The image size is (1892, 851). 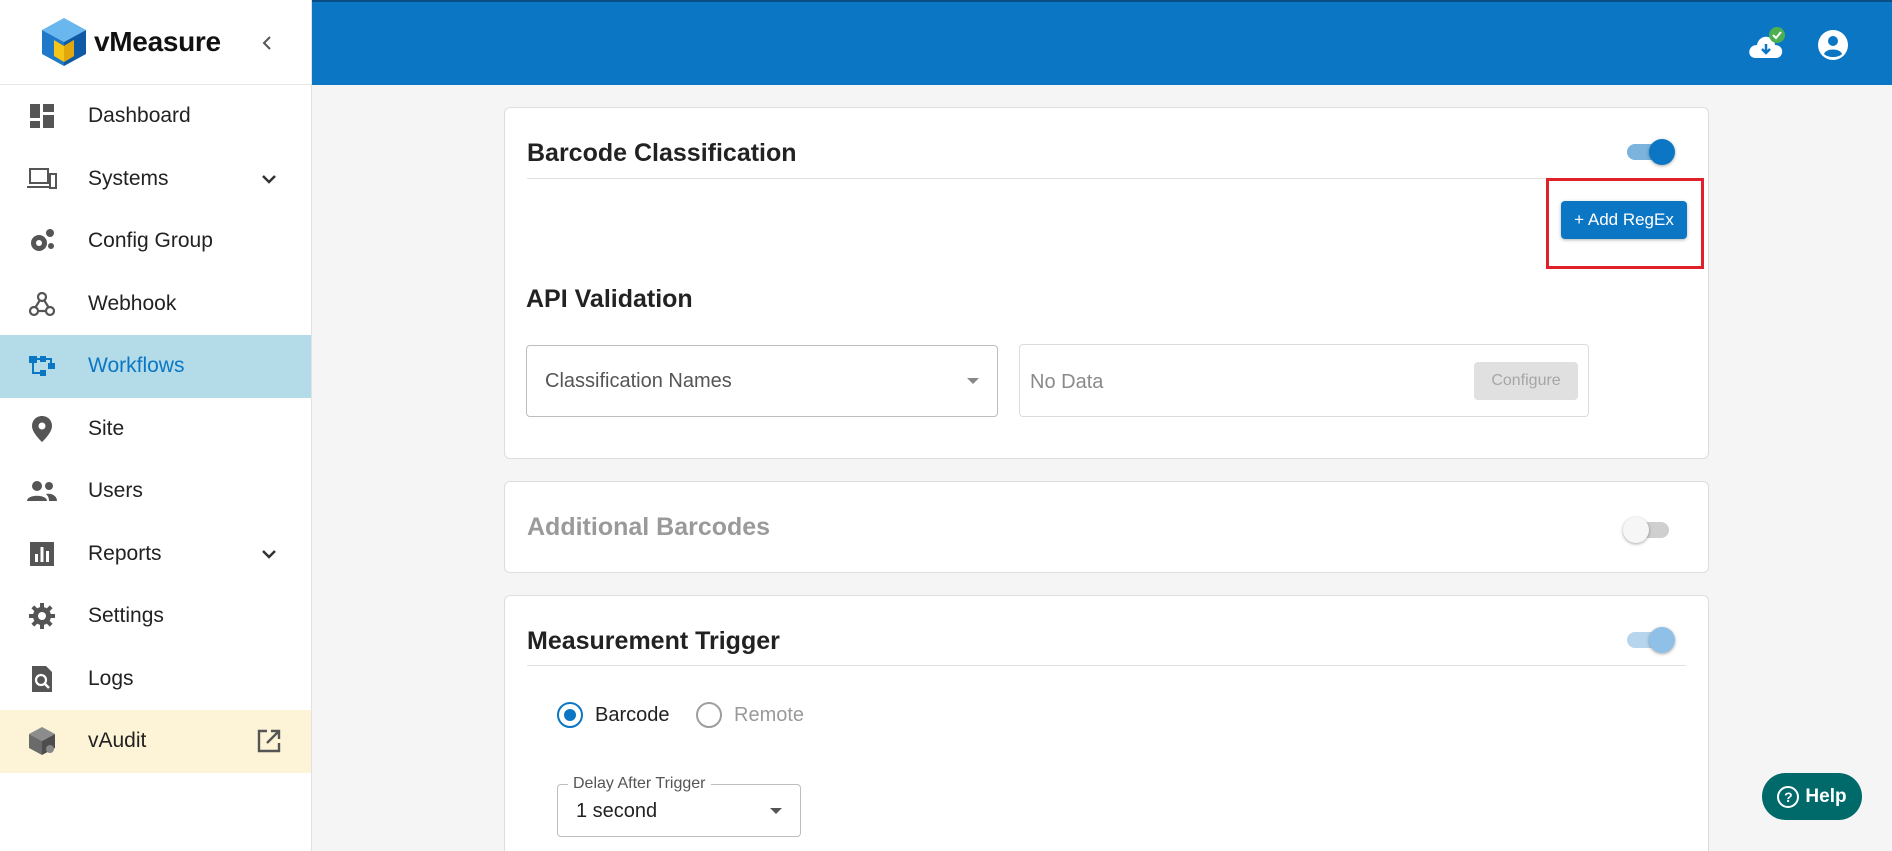 What do you see at coordinates (155, 741) in the screenshot?
I see `sidebar-item-vaudit: vAudit` at bounding box center [155, 741].